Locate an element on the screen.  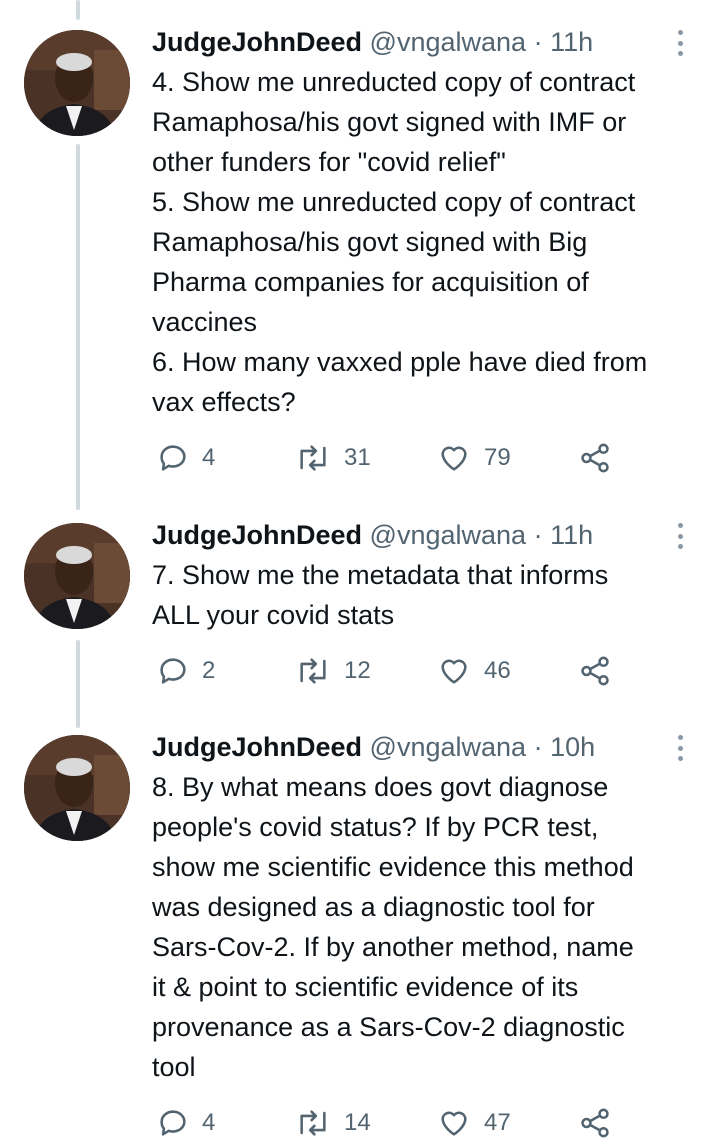
tweet-actions: 4 31 79 is located at coordinates (432, 458).